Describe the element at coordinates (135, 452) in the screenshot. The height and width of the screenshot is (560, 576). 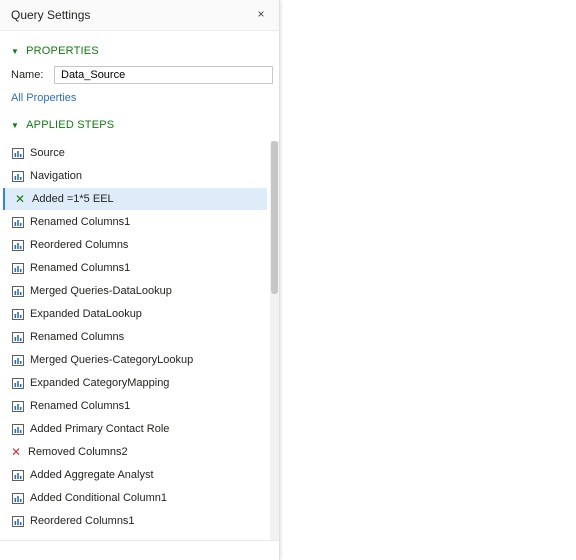
I see `applied-step-item: ✕ Removed Columns2` at that location.